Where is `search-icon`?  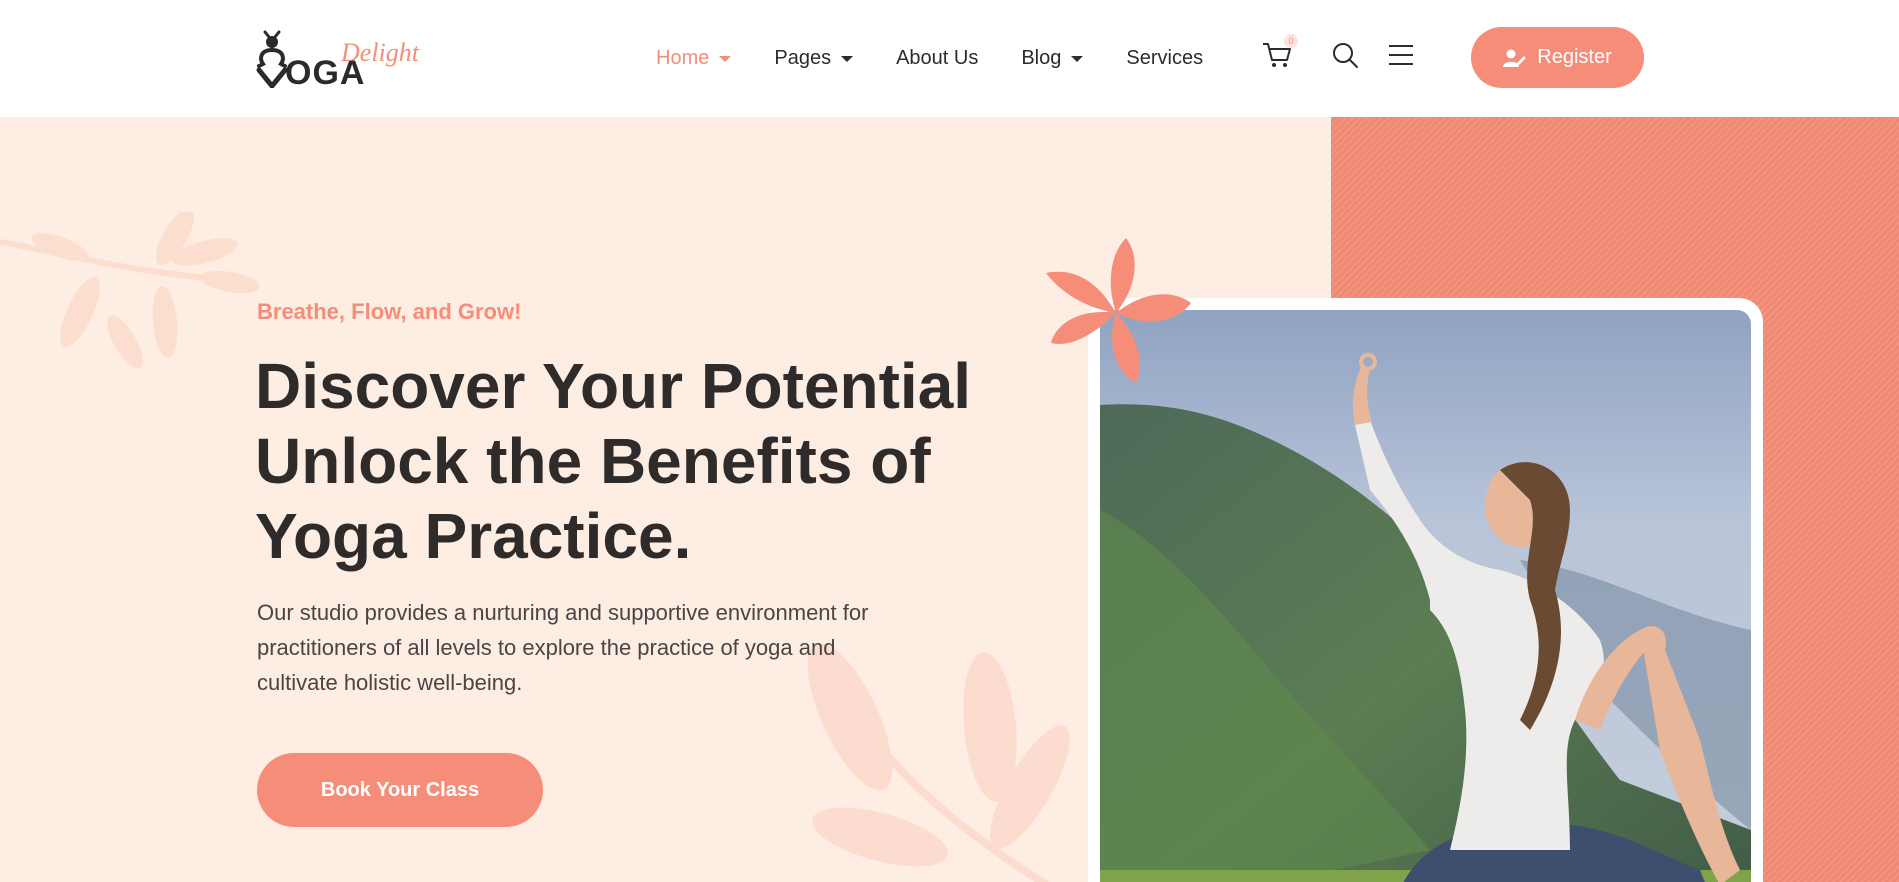
search-icon is located at coordinates (1345, 55).